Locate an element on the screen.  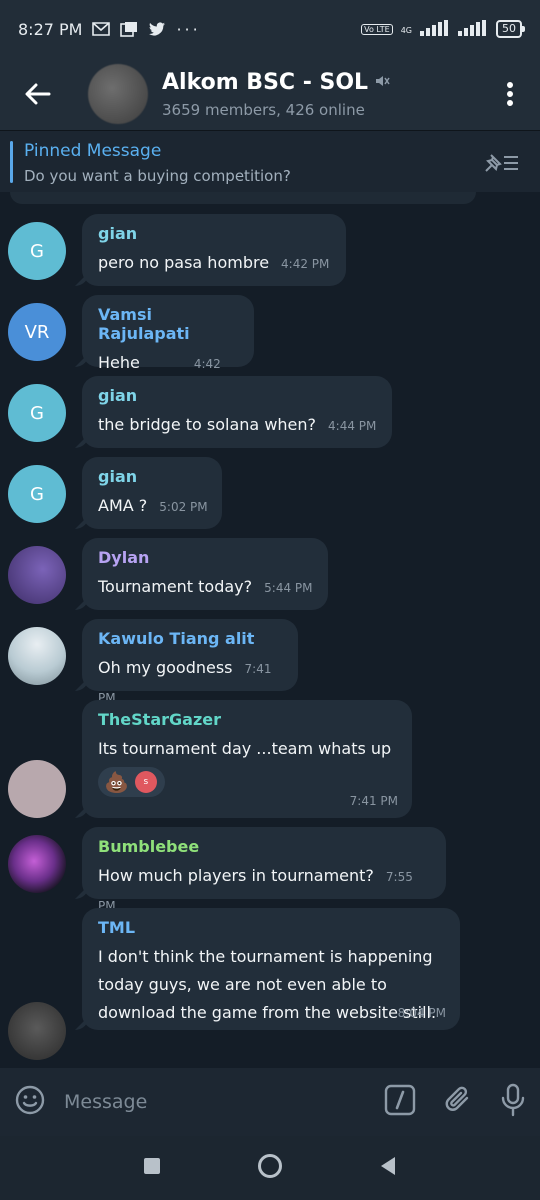
message-bubble: gian the bridge to solana when? 4:44 PM is located at coordinates (237, 412).